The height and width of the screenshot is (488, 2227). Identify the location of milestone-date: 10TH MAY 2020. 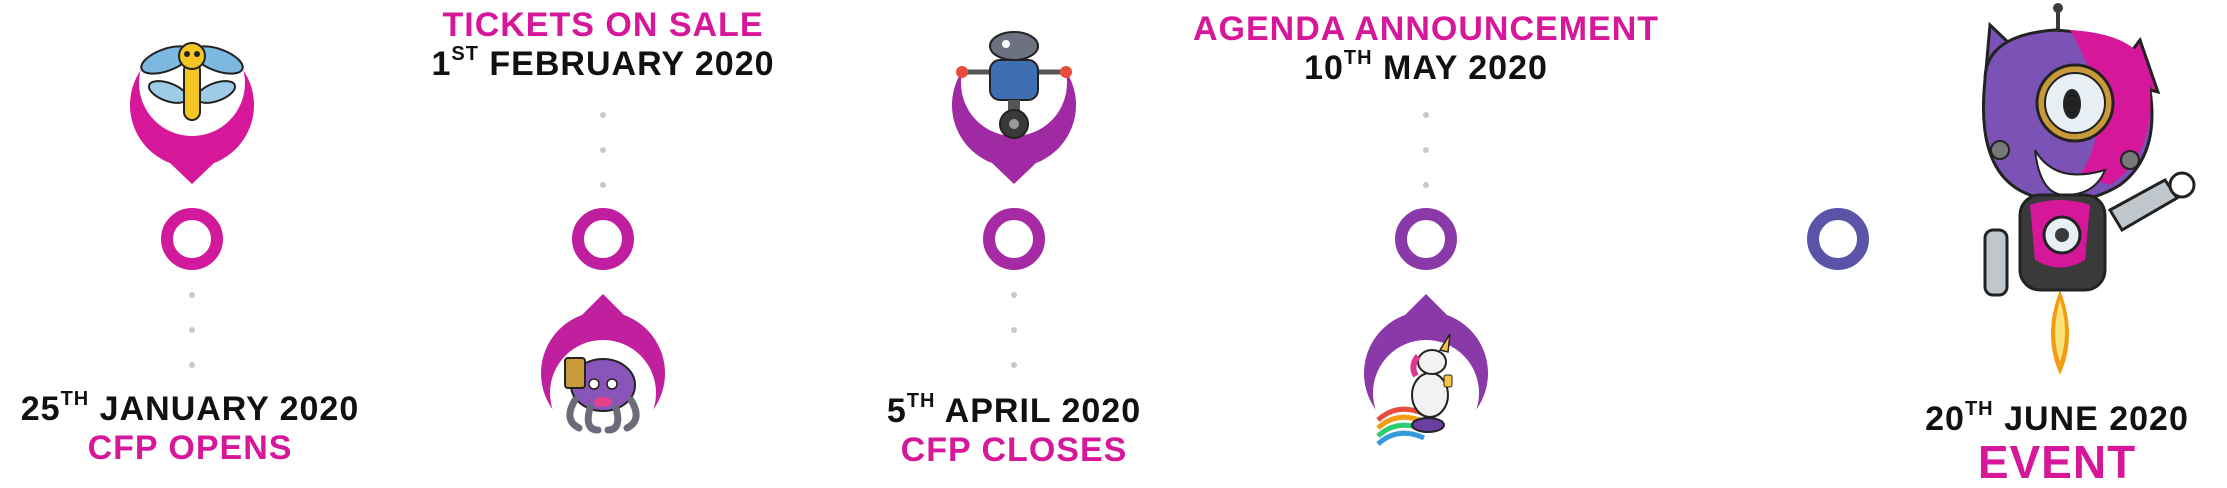
(1426, 67).